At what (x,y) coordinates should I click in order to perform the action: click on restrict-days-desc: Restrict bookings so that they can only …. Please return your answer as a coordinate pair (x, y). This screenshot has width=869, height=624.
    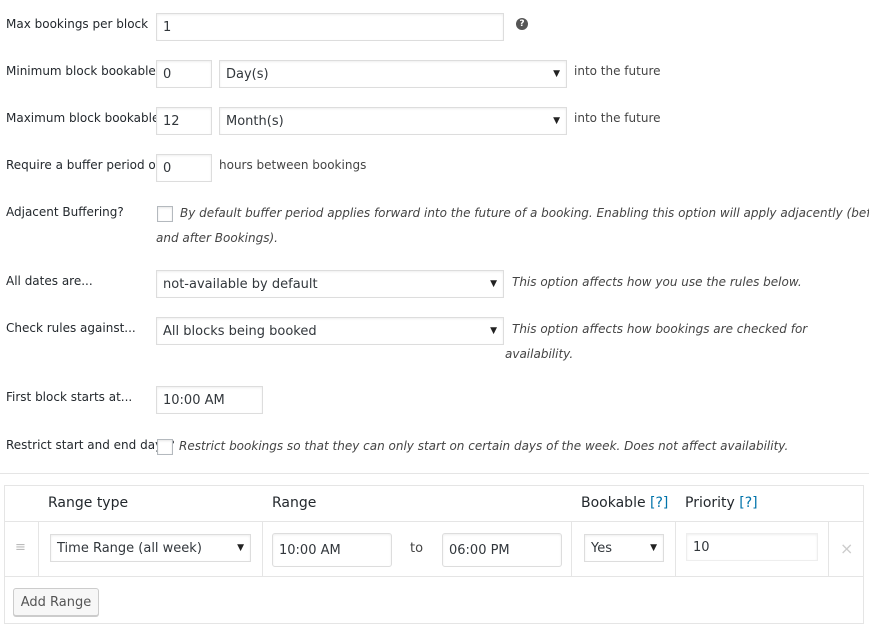
    Looking at the image, I should click on (484, 446).